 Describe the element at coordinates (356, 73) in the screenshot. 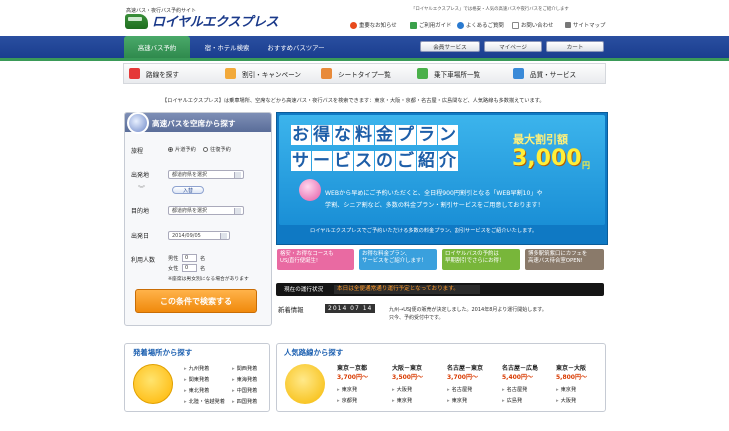

I see `cat-seat-types: シートタイプ一覧` at that location.